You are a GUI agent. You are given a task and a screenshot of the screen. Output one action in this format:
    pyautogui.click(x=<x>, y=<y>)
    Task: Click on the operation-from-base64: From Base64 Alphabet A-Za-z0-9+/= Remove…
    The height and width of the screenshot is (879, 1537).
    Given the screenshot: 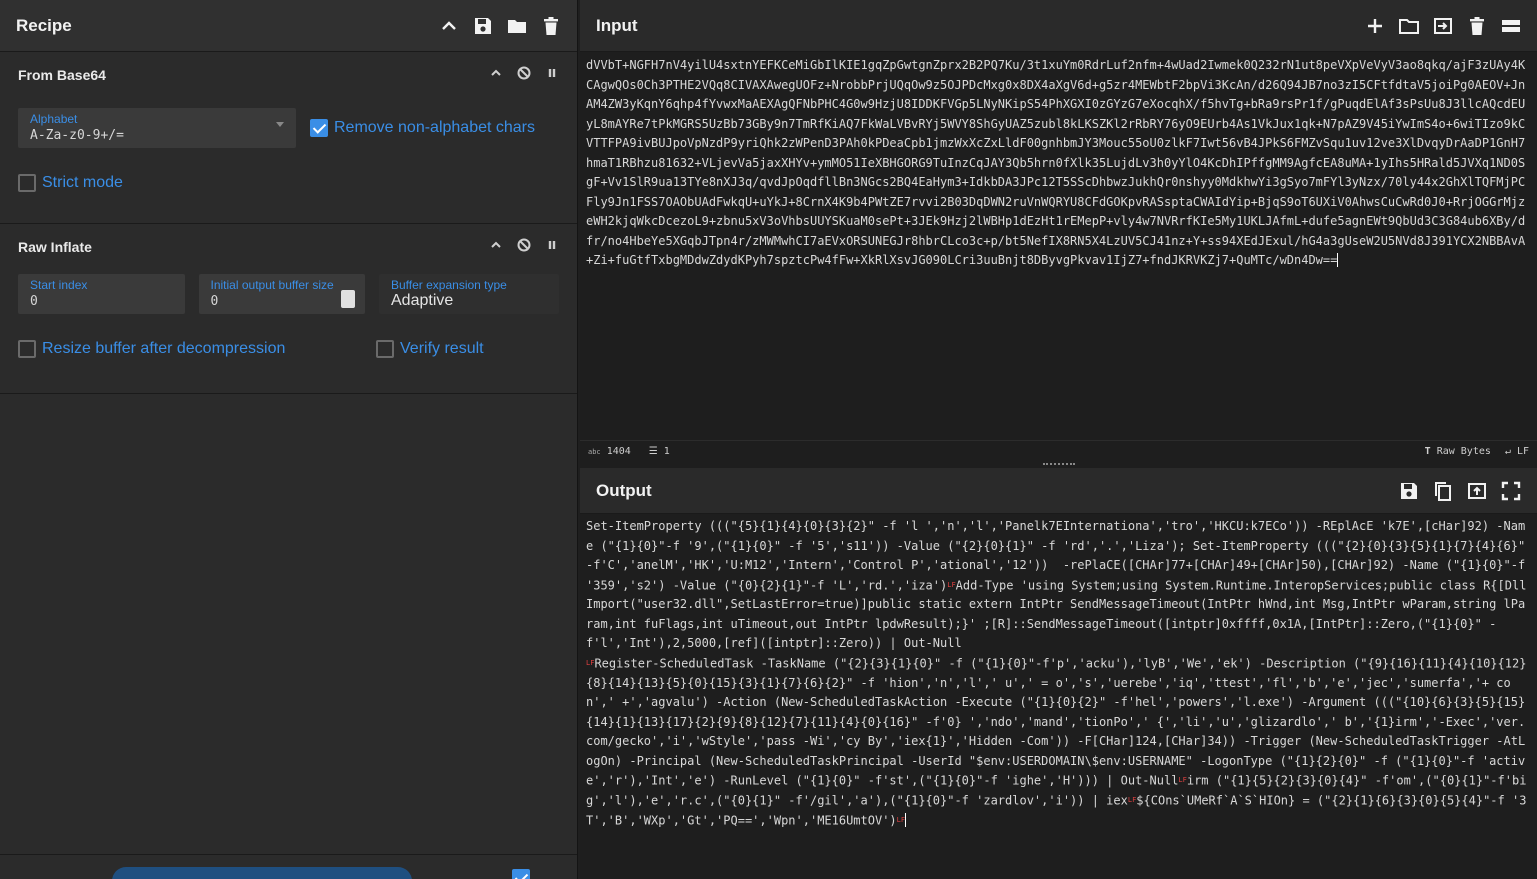 What is the action you would take?
    pyautogui.click(x=288, y=138)
    